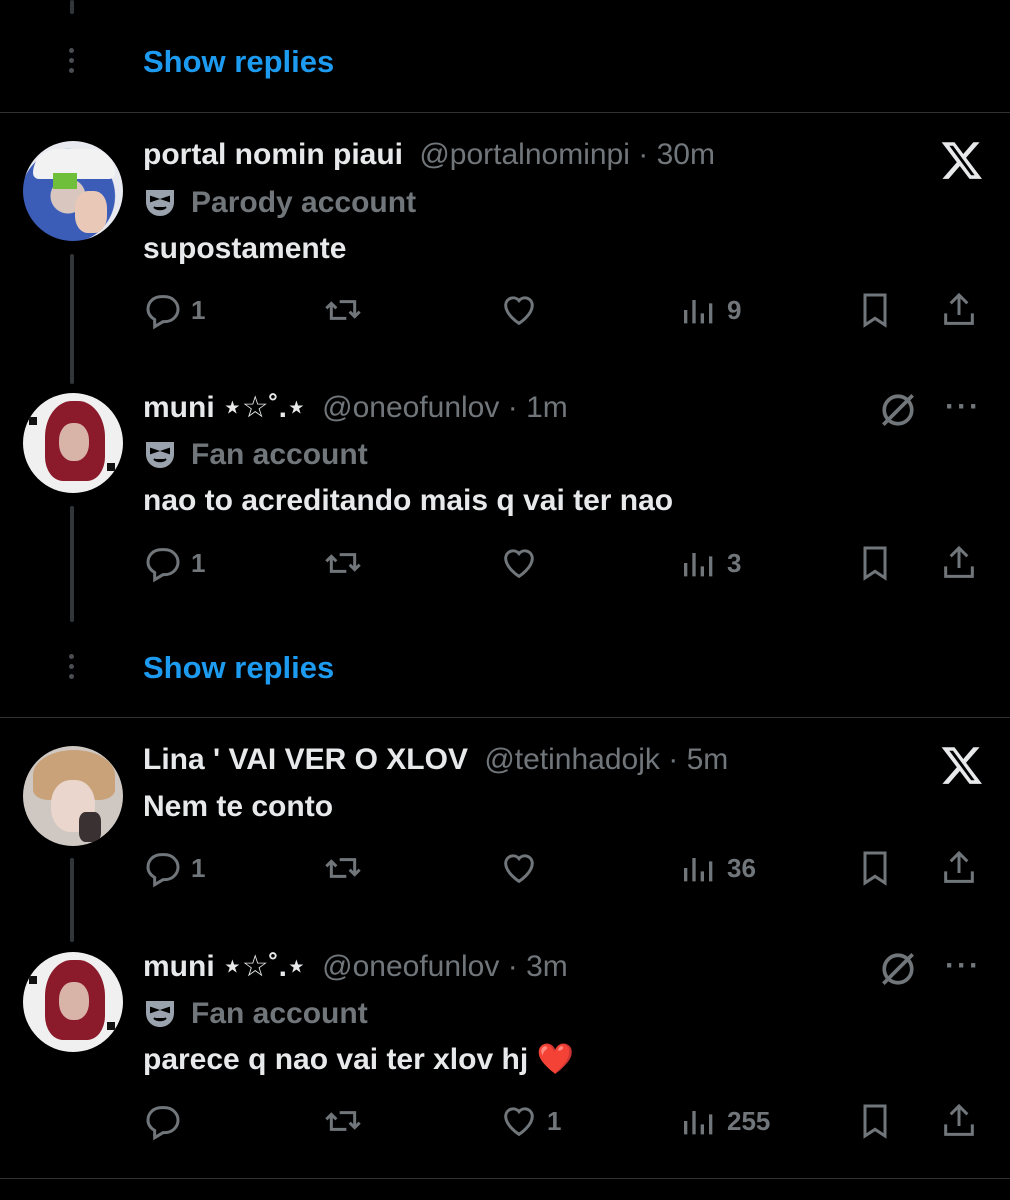  Describe the element at coordinates (305, 759) in the screenshot. I see `display-name: Lina ' VAI VER O XLOV` at that location.